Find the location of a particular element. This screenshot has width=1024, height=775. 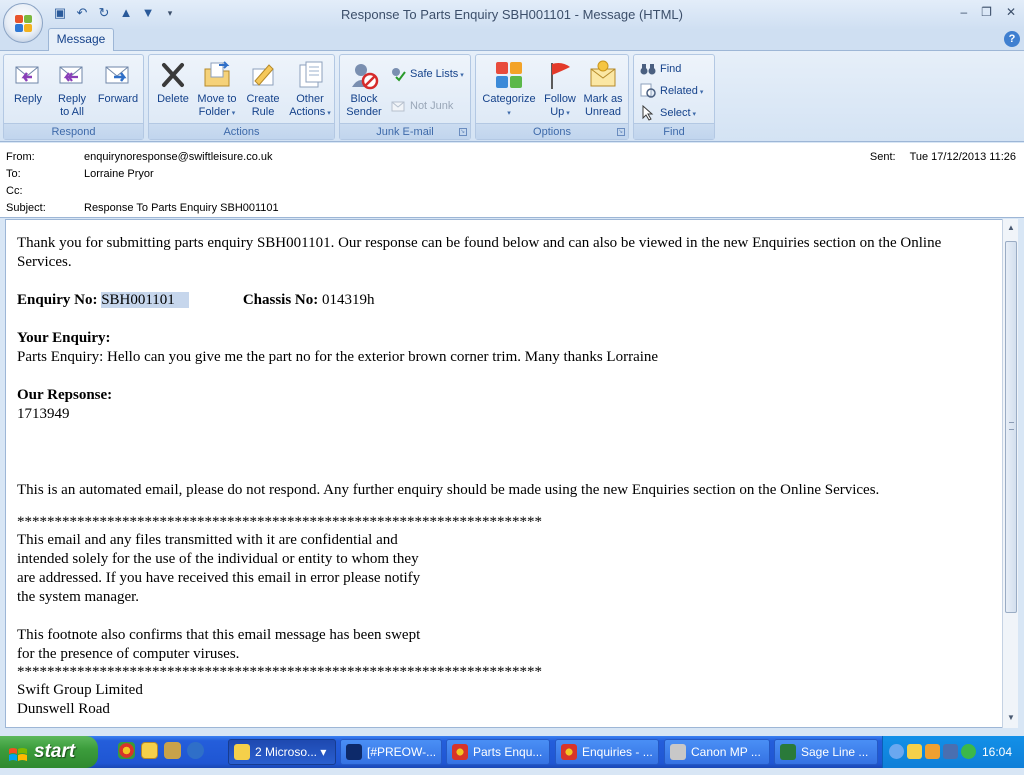

enquiry-no-label: Enquiry No: is located at coordinates (57, 300).